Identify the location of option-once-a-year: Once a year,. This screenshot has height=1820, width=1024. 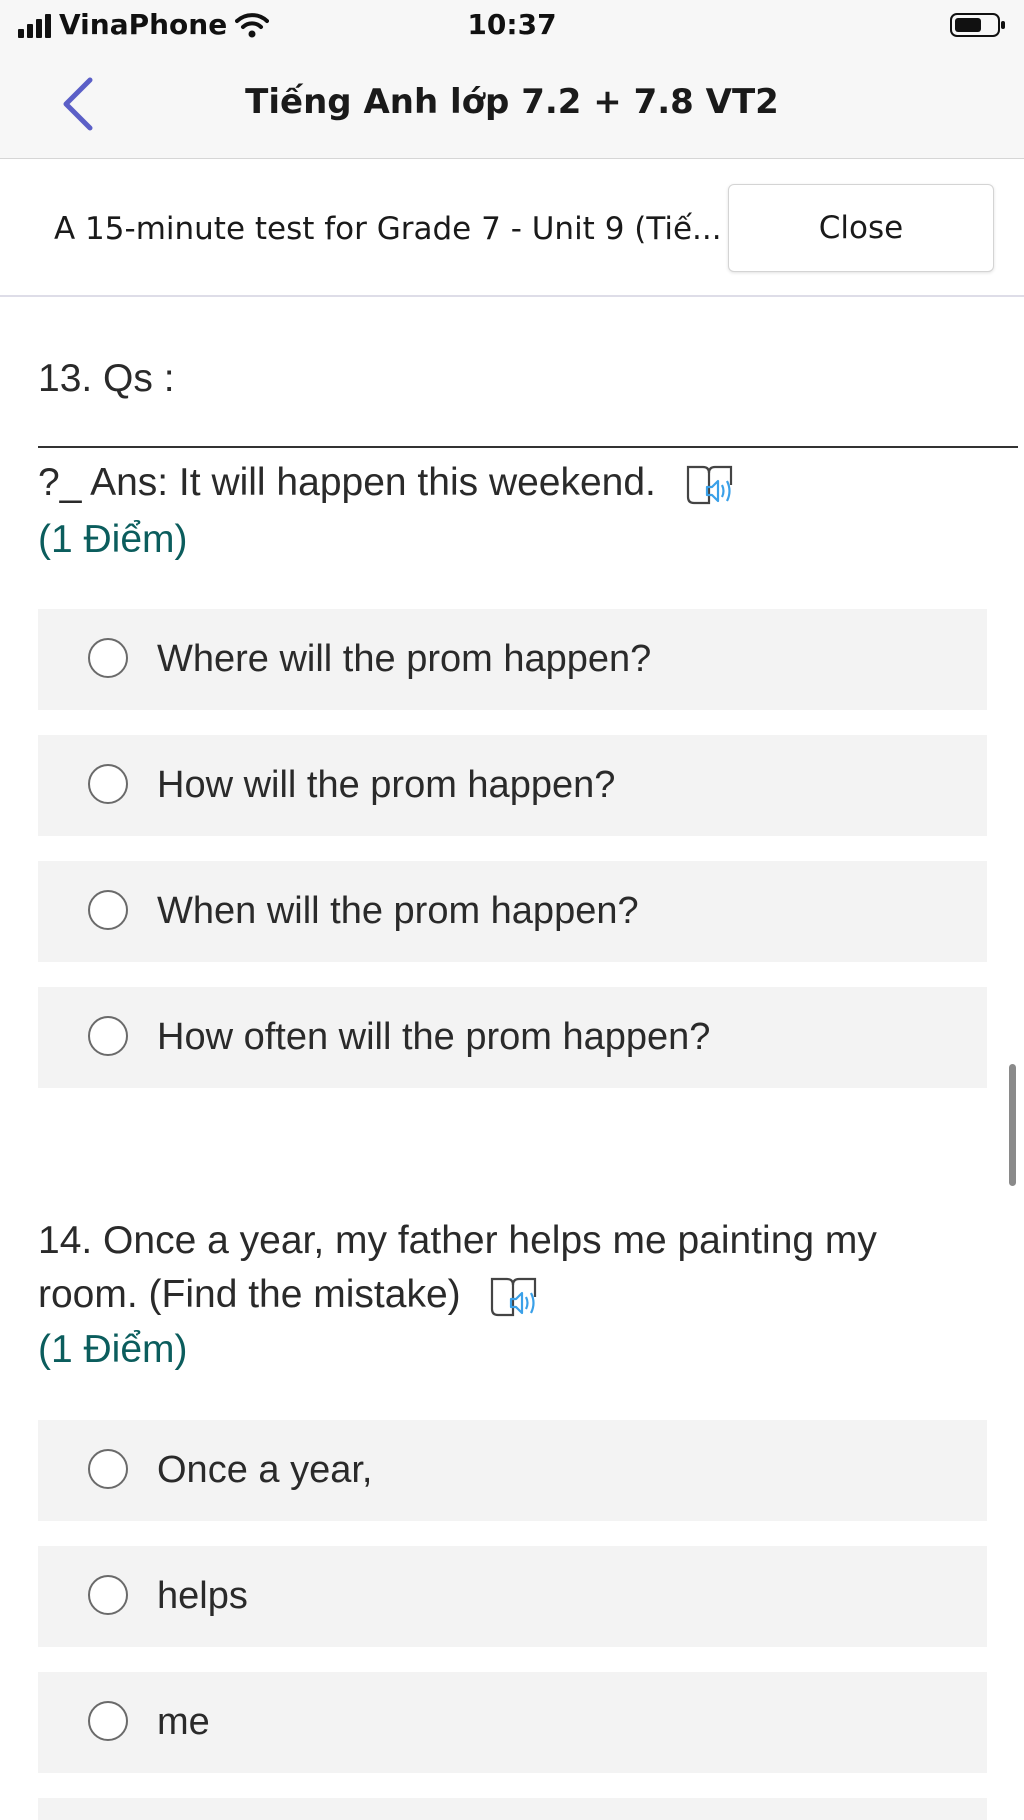
(512, 1470).